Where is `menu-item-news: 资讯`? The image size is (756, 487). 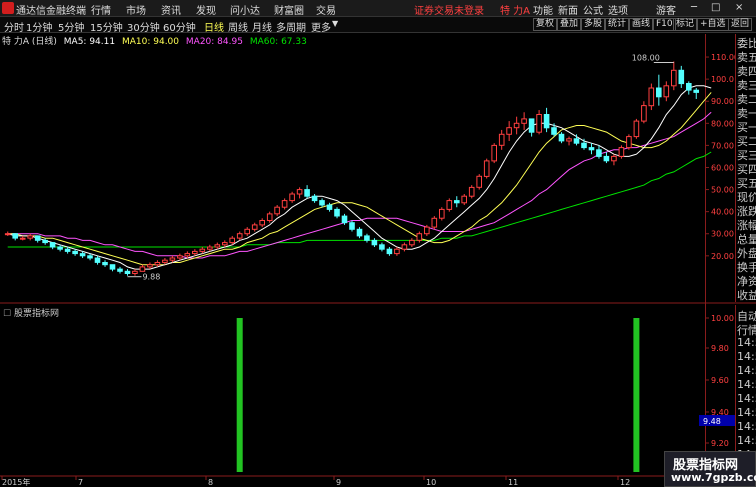
menu-item-news: 资讯 is located at coordinates (171, 9).